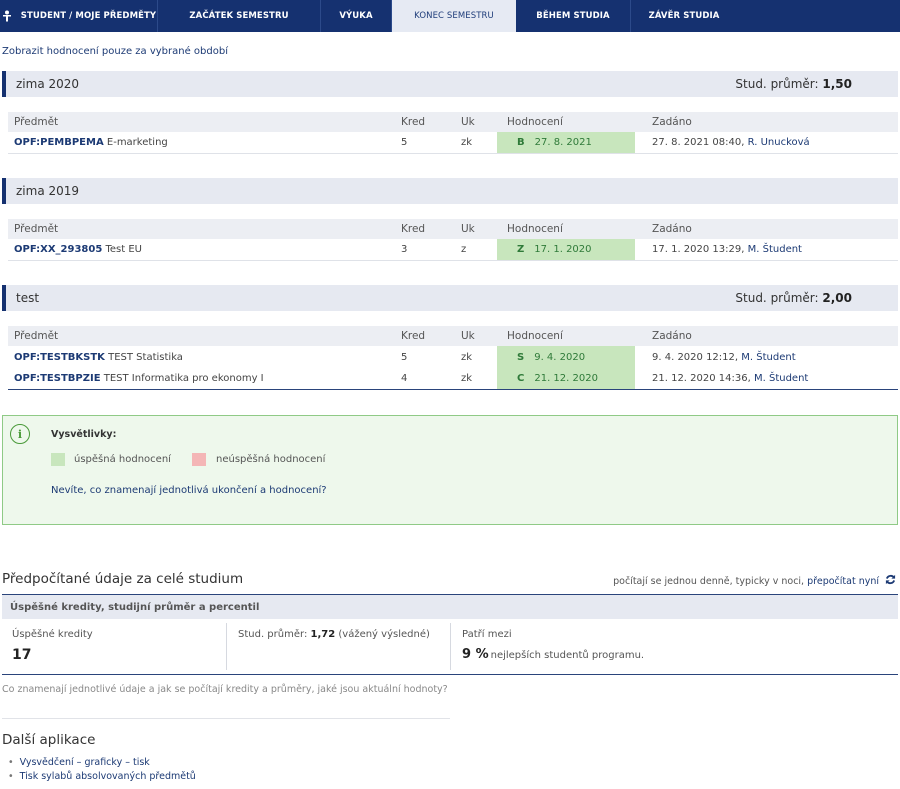 This screenshot has width=900, height=789. I want to click on assigned-datetime: 17. 1. 2020 13:29,, so click(698, 249).